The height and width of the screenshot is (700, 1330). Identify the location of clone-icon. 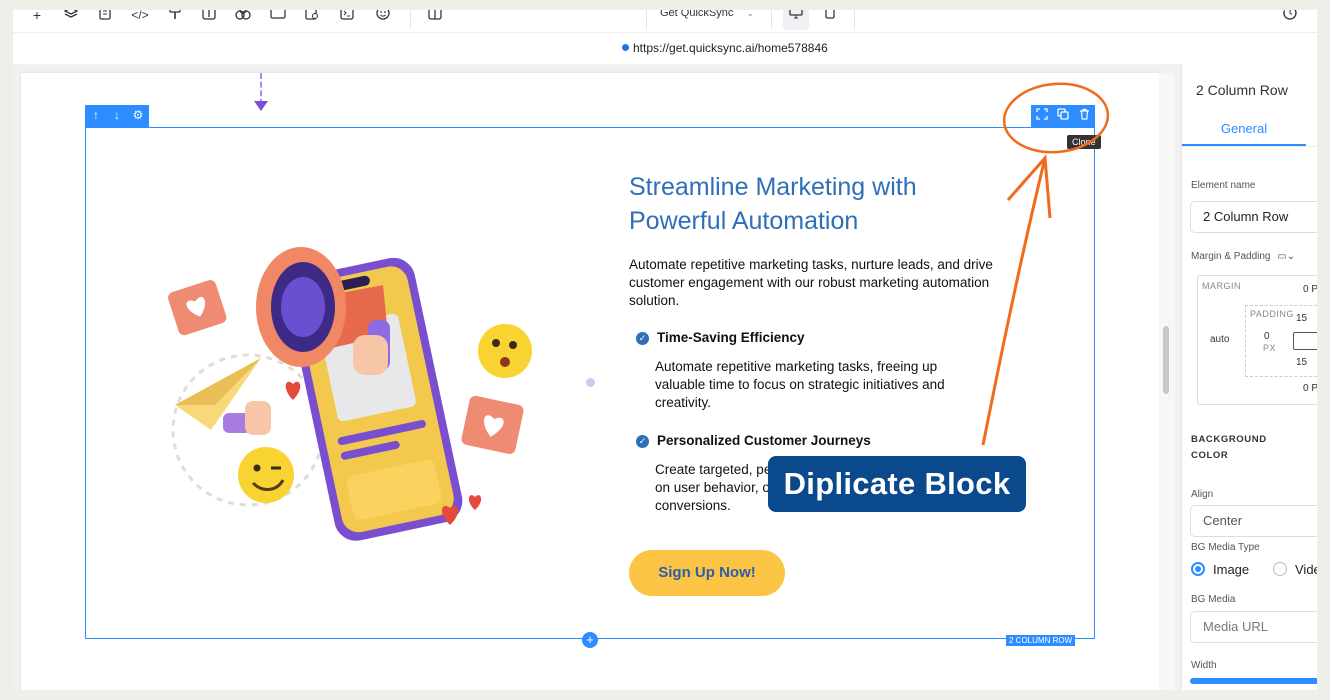
(1063, 115).